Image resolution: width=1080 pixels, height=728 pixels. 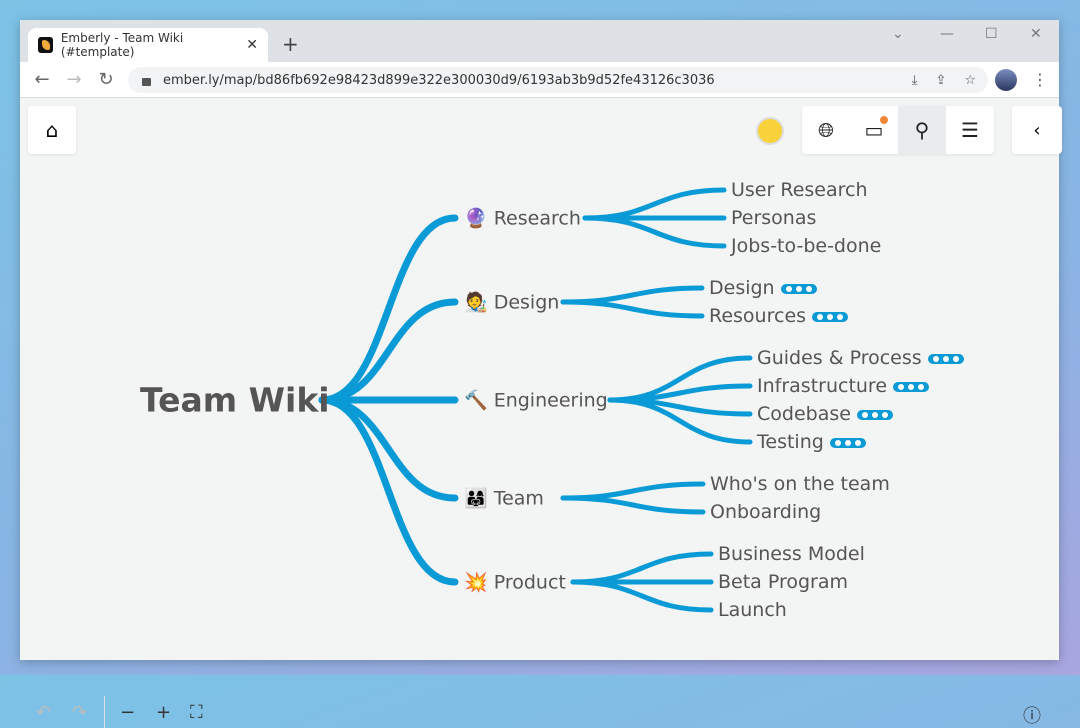 I want to click on reload-button: ↻, so click(x=106, y=79).